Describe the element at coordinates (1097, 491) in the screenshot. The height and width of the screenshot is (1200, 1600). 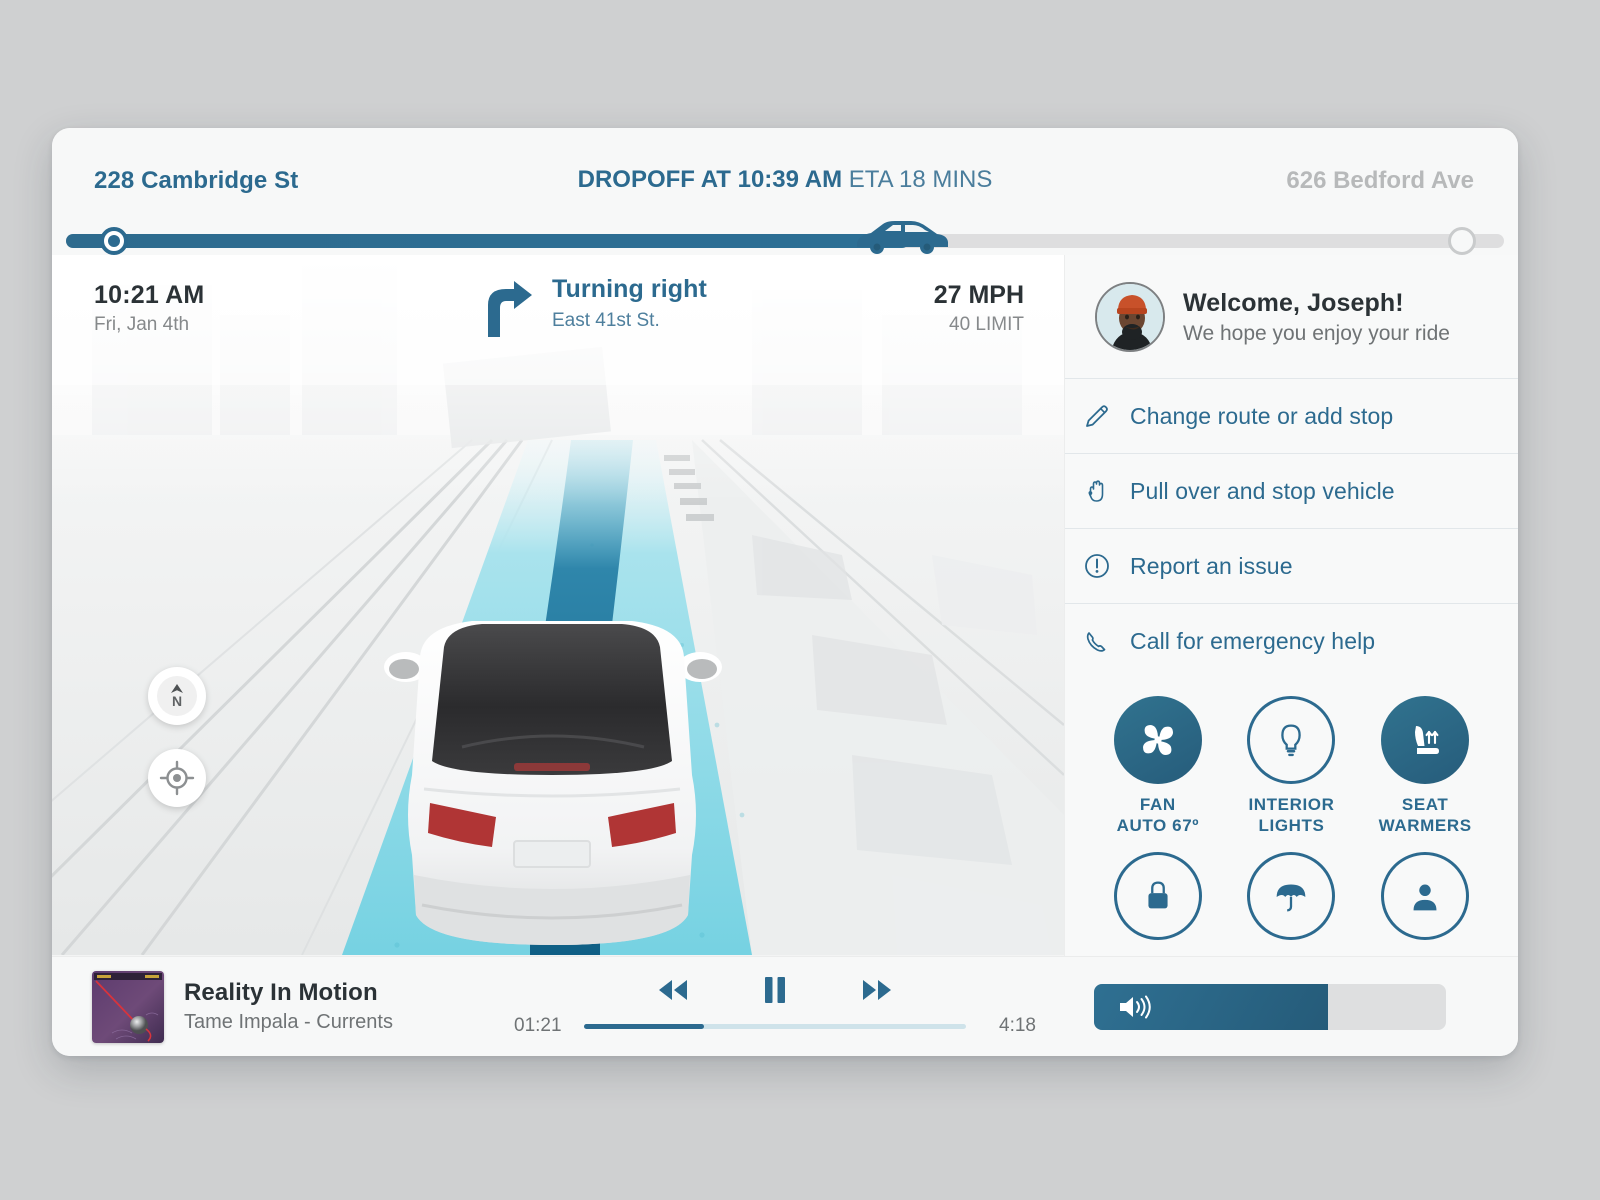
I see `hand-icon` at that location.